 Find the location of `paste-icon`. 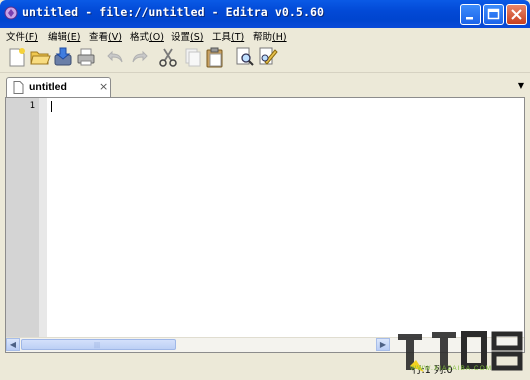

paste-icon is located at coordinates (215, 57).